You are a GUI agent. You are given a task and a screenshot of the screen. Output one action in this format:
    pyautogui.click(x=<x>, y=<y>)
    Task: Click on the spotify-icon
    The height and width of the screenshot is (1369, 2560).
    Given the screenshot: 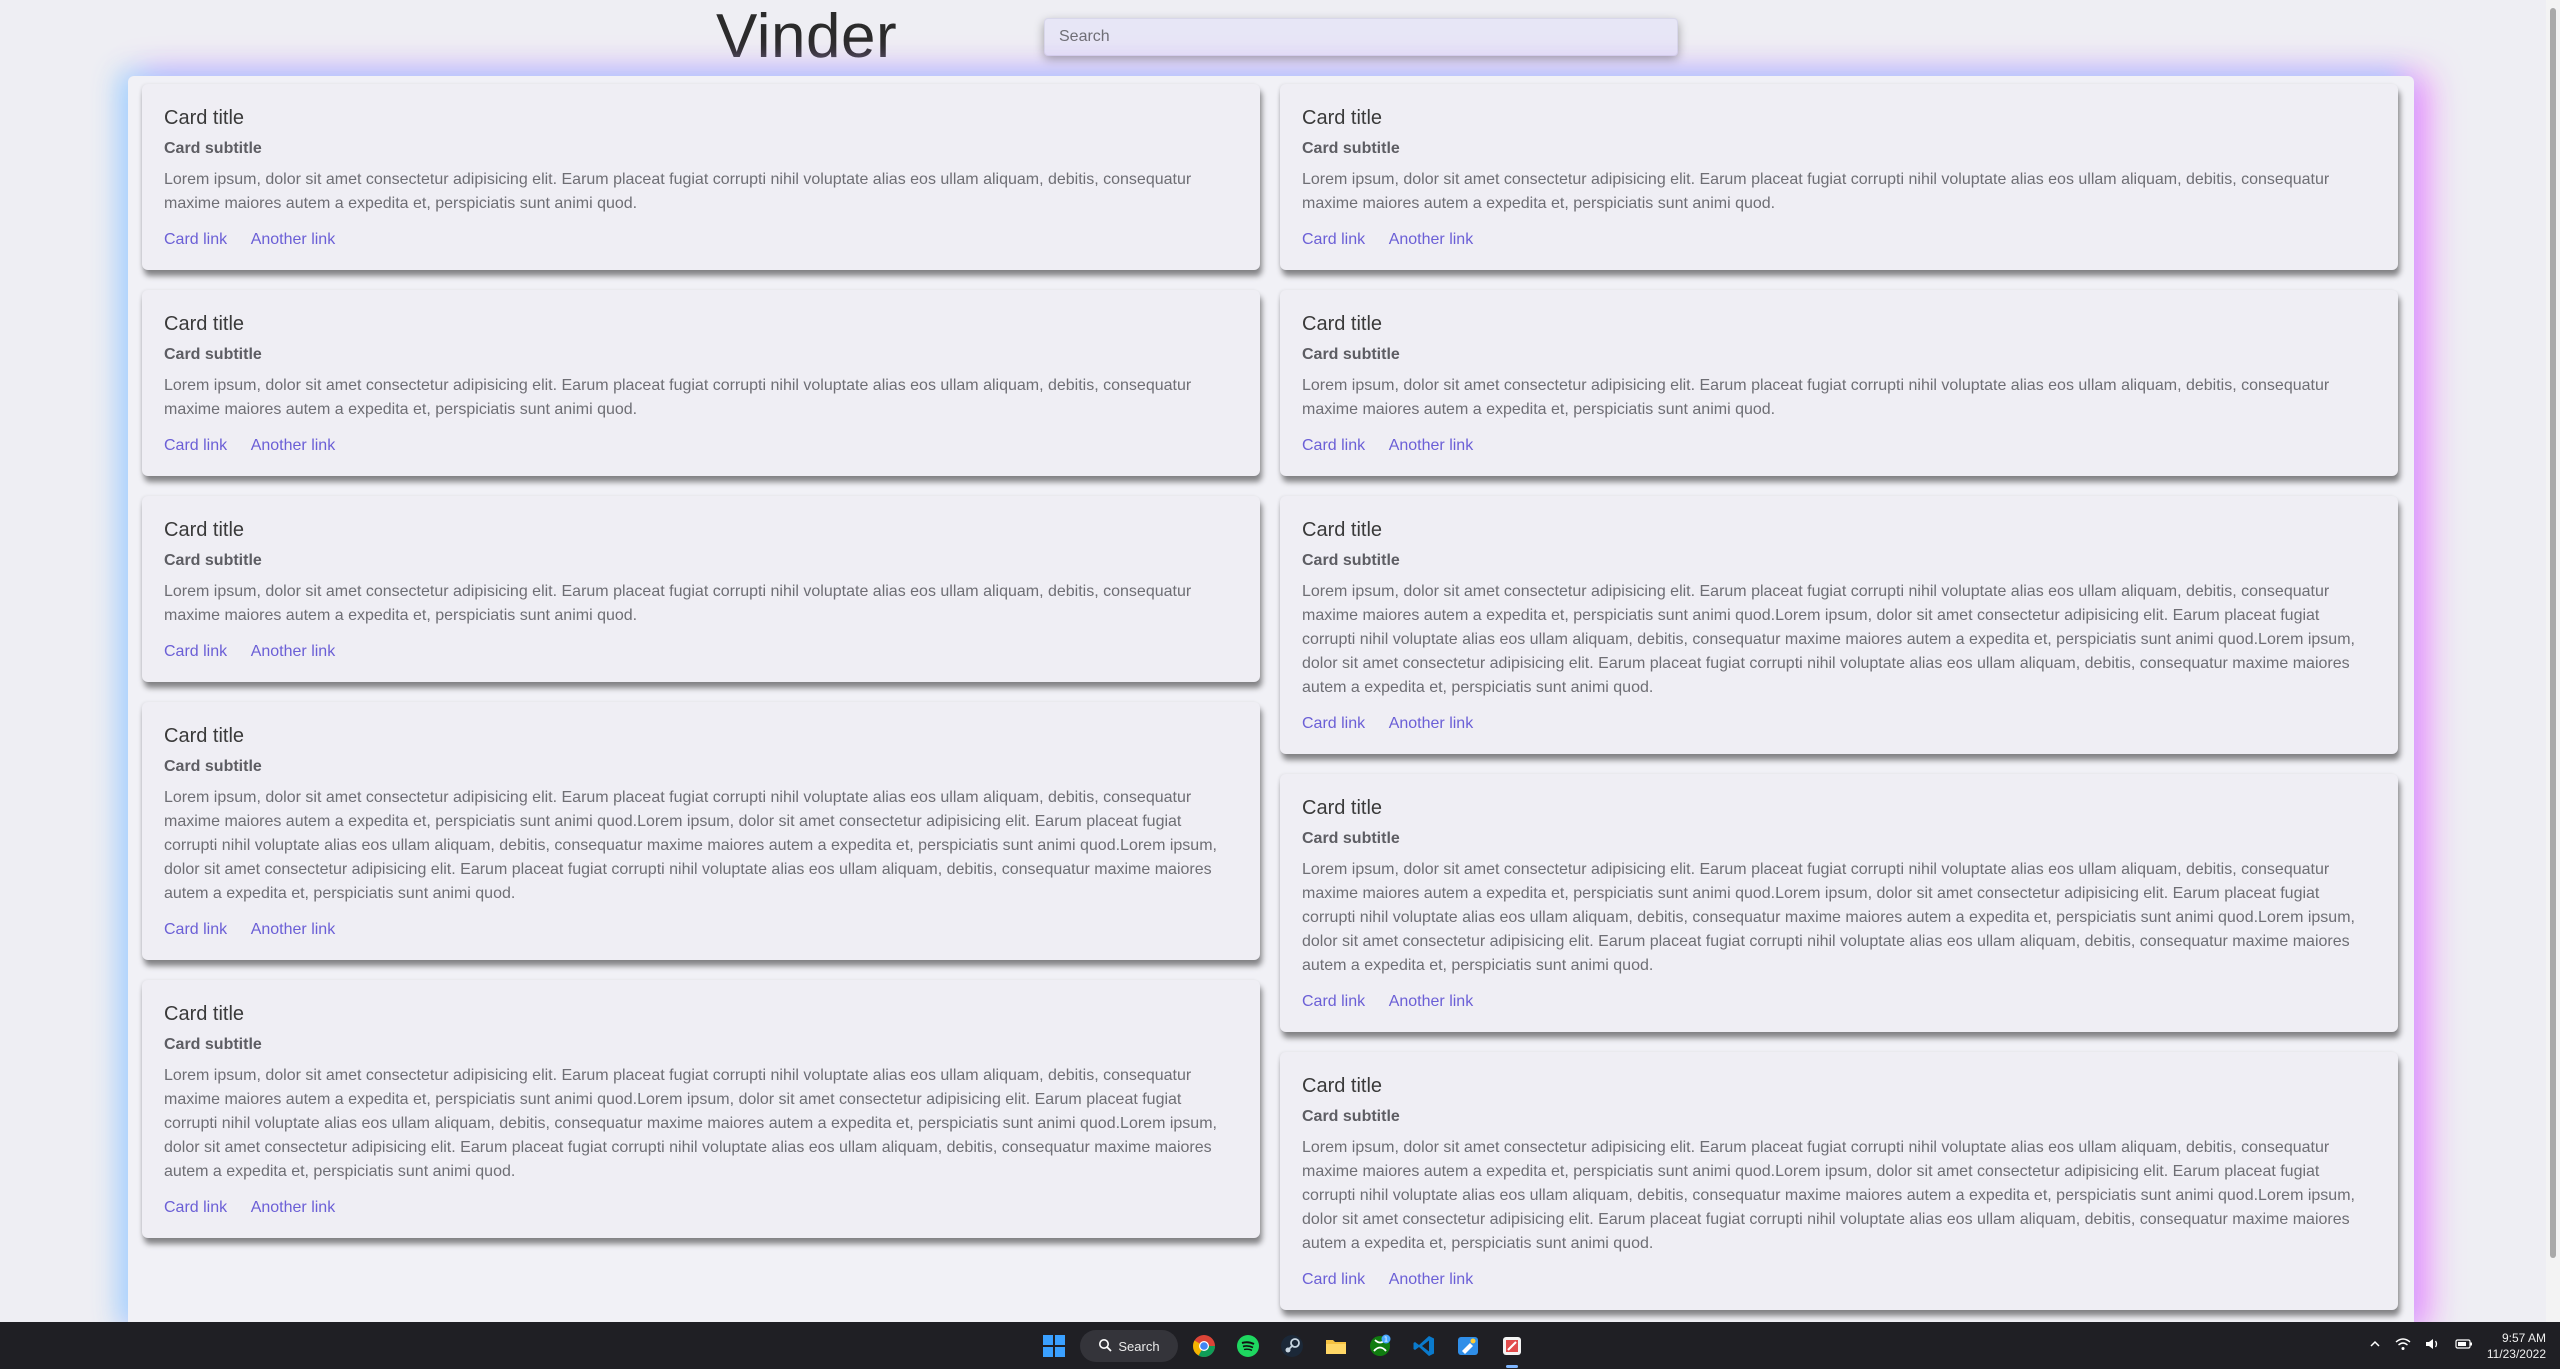 What is the action you would take?
    pyautogui.click(x=1248, y=1346)
    